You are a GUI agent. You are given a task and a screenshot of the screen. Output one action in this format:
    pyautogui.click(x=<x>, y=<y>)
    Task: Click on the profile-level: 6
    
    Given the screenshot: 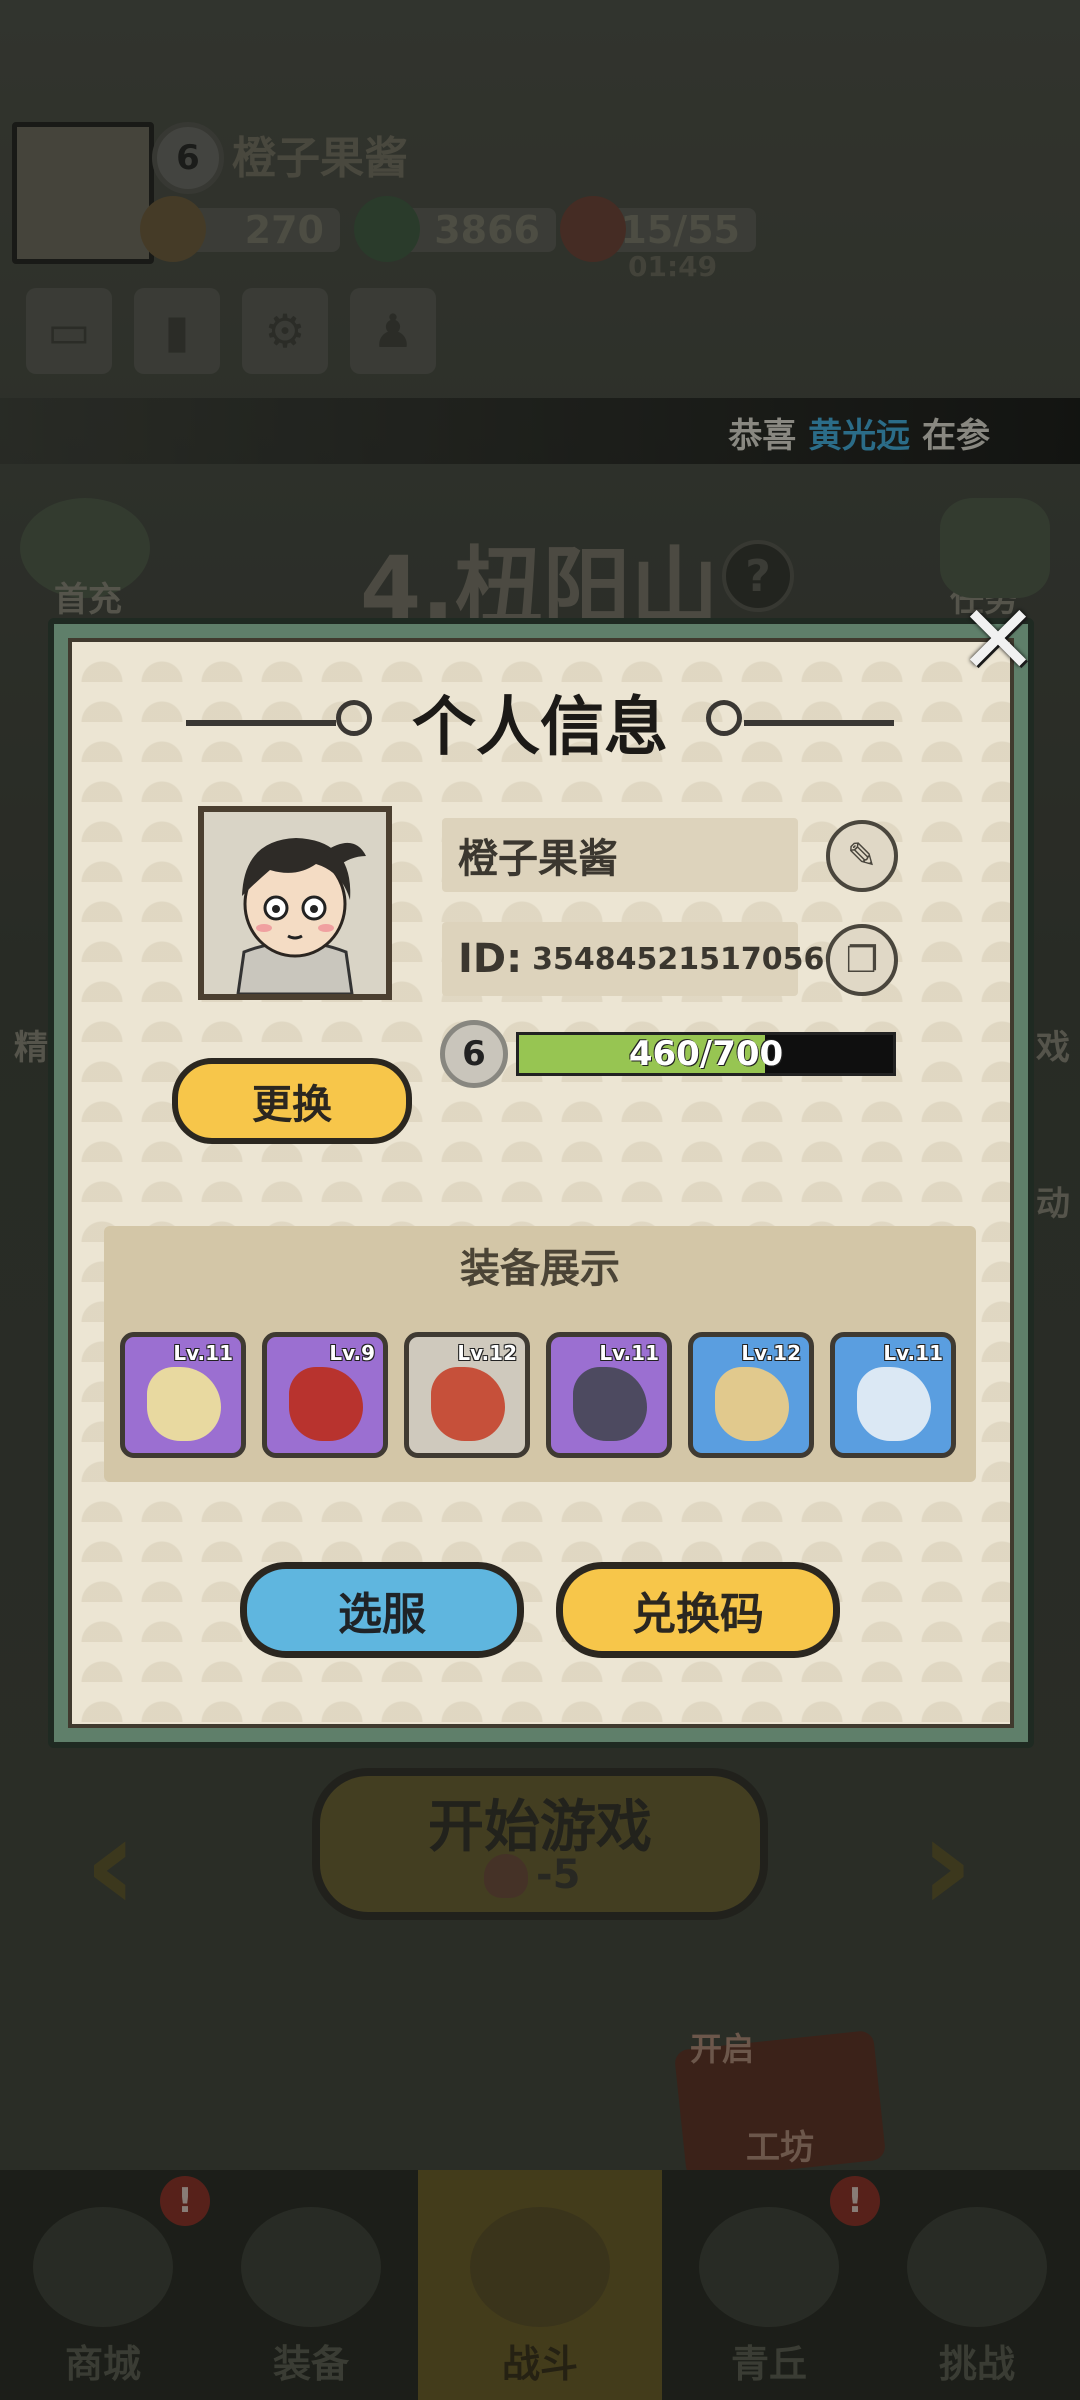 What is the action you would take?
    pyautogui.click(x=474, y=1054)
    